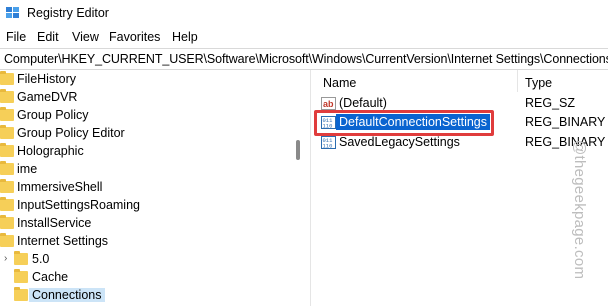 The height and width of the screenshot is (306, 608). What do you see at coordinates (144, 241) in the screenshot?
I see `tree-item-internet-settings: Internet Settings` at bounding box center [144, 241].